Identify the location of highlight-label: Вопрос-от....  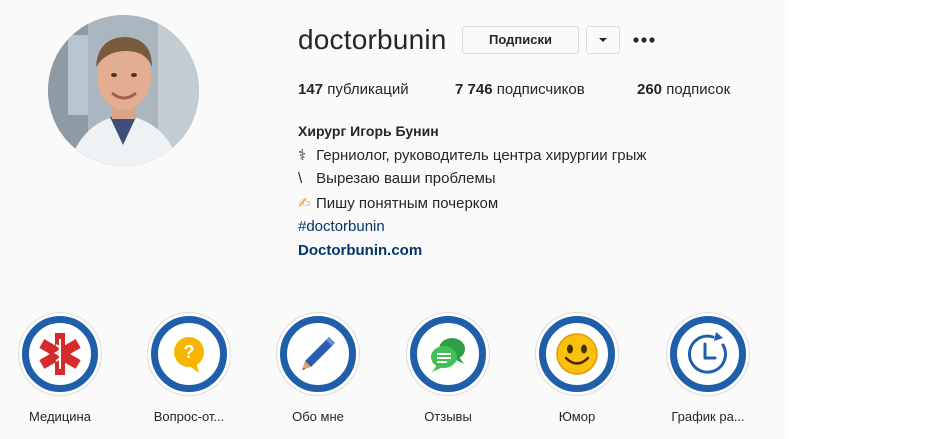
(189, 416).